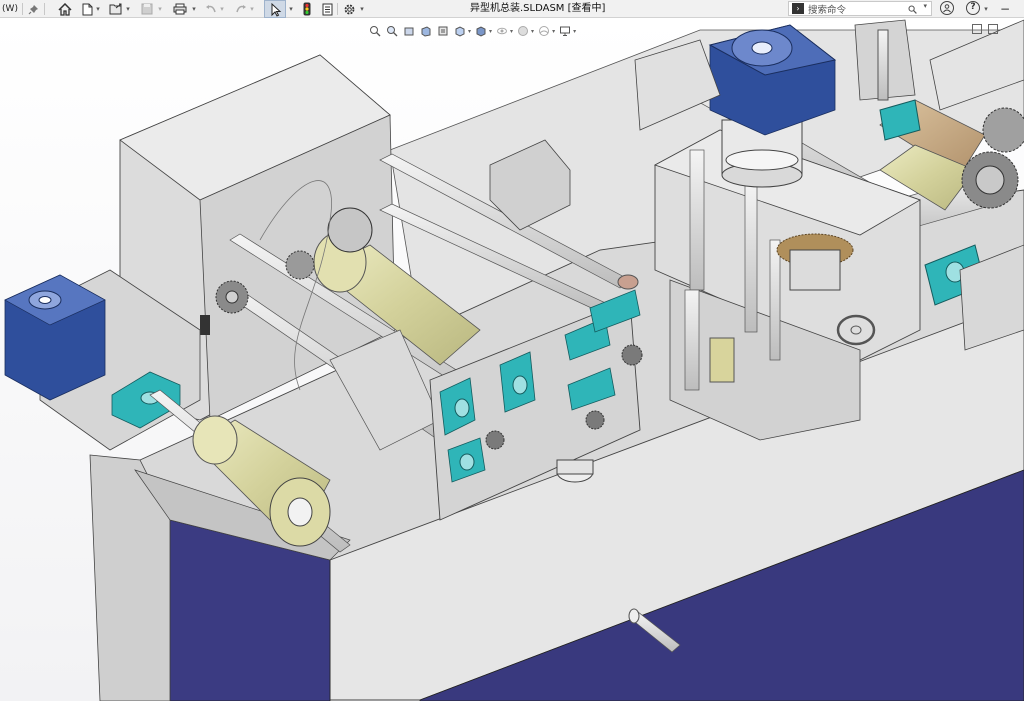 The width and height of the screenshot is (1024, 701). What do you see at coordinates (523, 31) in the screenshot?
I see `edit-appearance-icon` at bounding box center [523, 31].